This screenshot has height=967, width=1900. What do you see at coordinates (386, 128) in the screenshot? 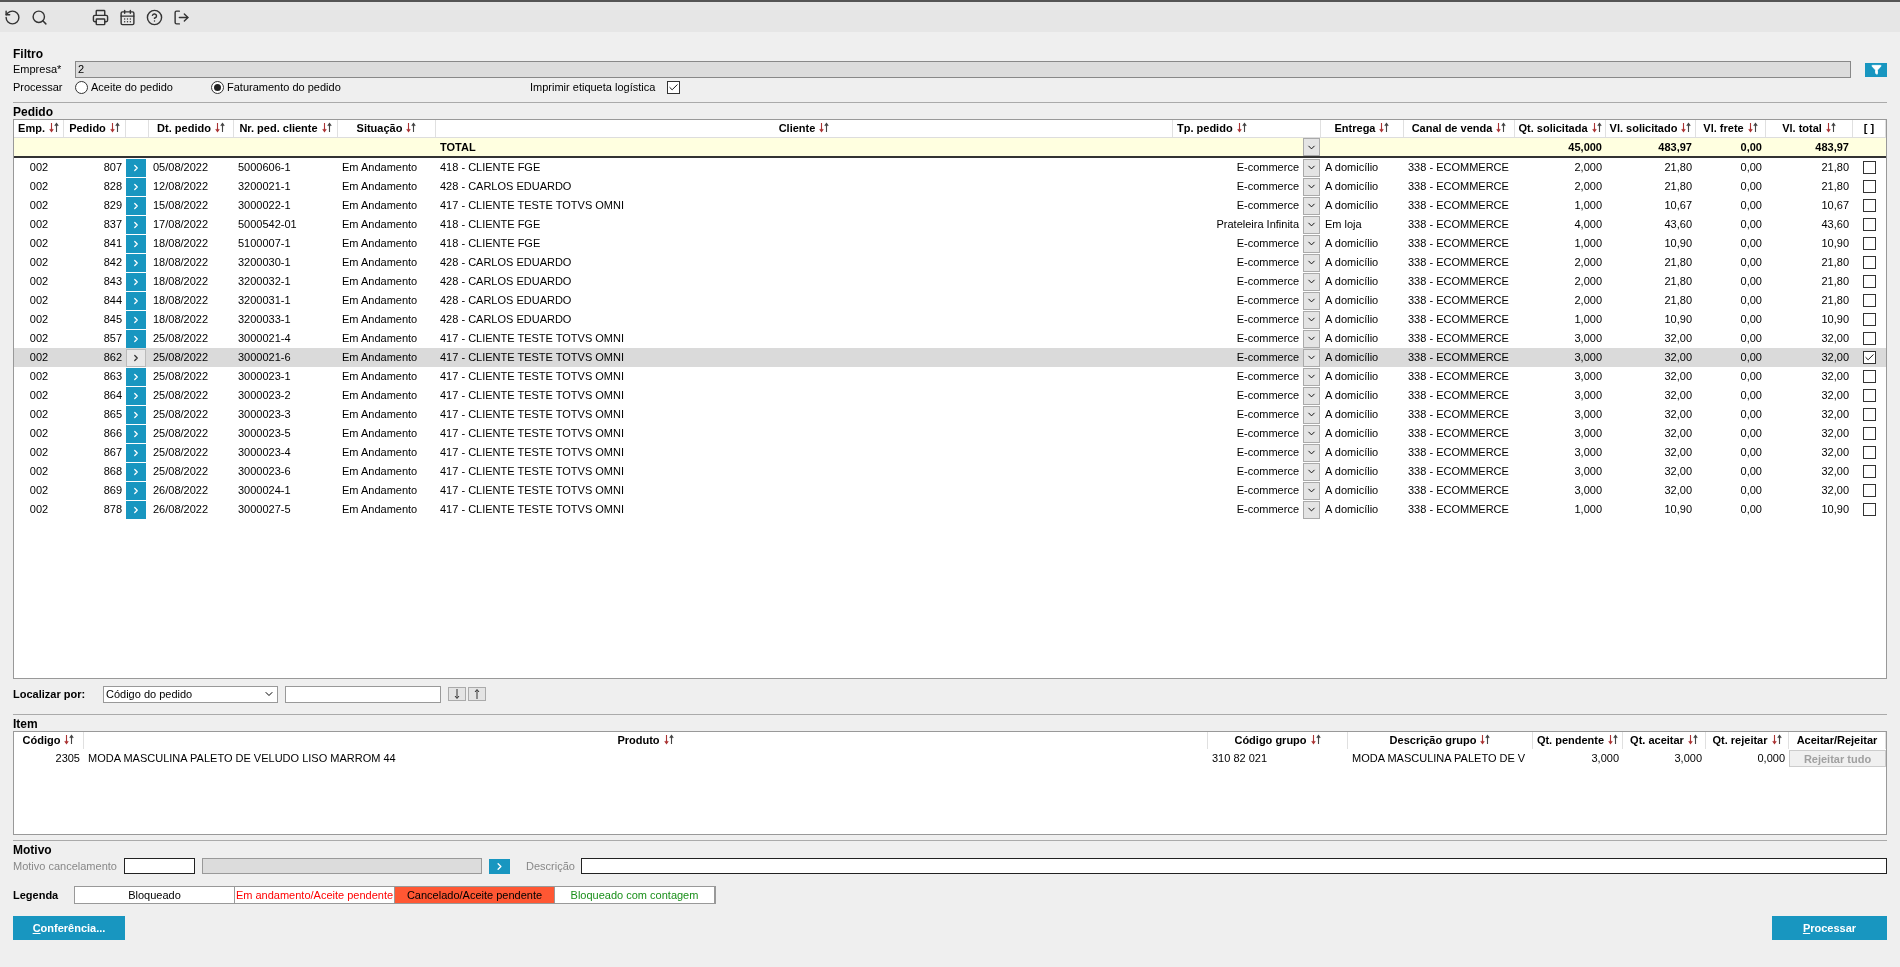
I see `column-header: Situação` at bounding box center [386, 128].